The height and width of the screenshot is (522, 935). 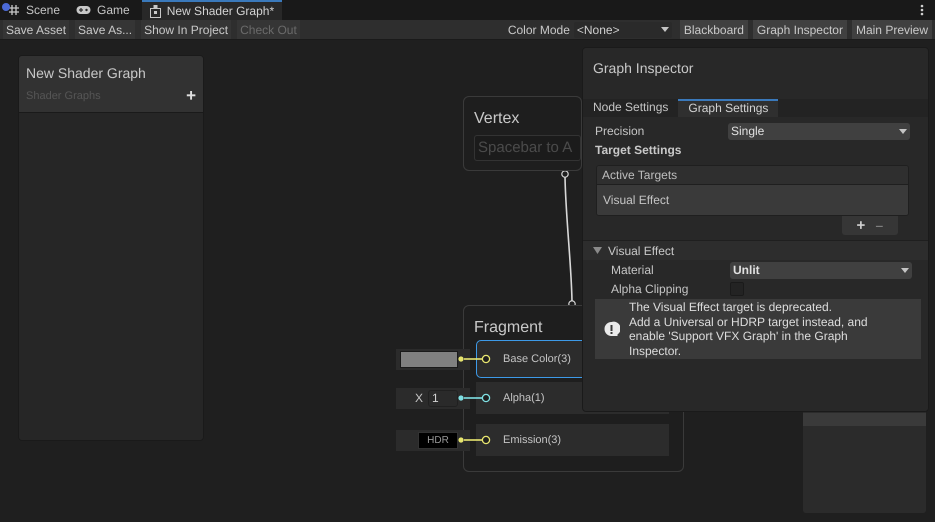 I want to click on add-target-button: +, so click(x=861, y=225).